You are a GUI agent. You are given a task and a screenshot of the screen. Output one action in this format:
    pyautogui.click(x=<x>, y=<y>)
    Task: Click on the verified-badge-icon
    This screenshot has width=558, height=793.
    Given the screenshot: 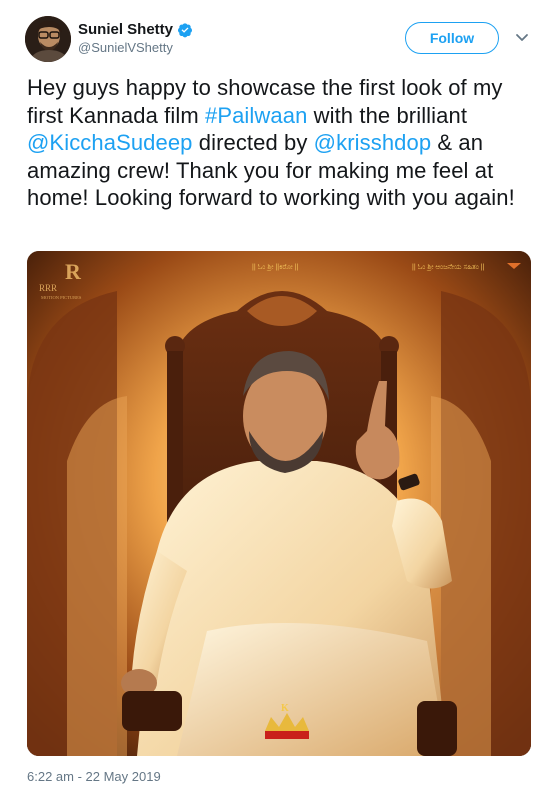 What is the action you would take?
    pyautogui.click(x=185, y=29)
    